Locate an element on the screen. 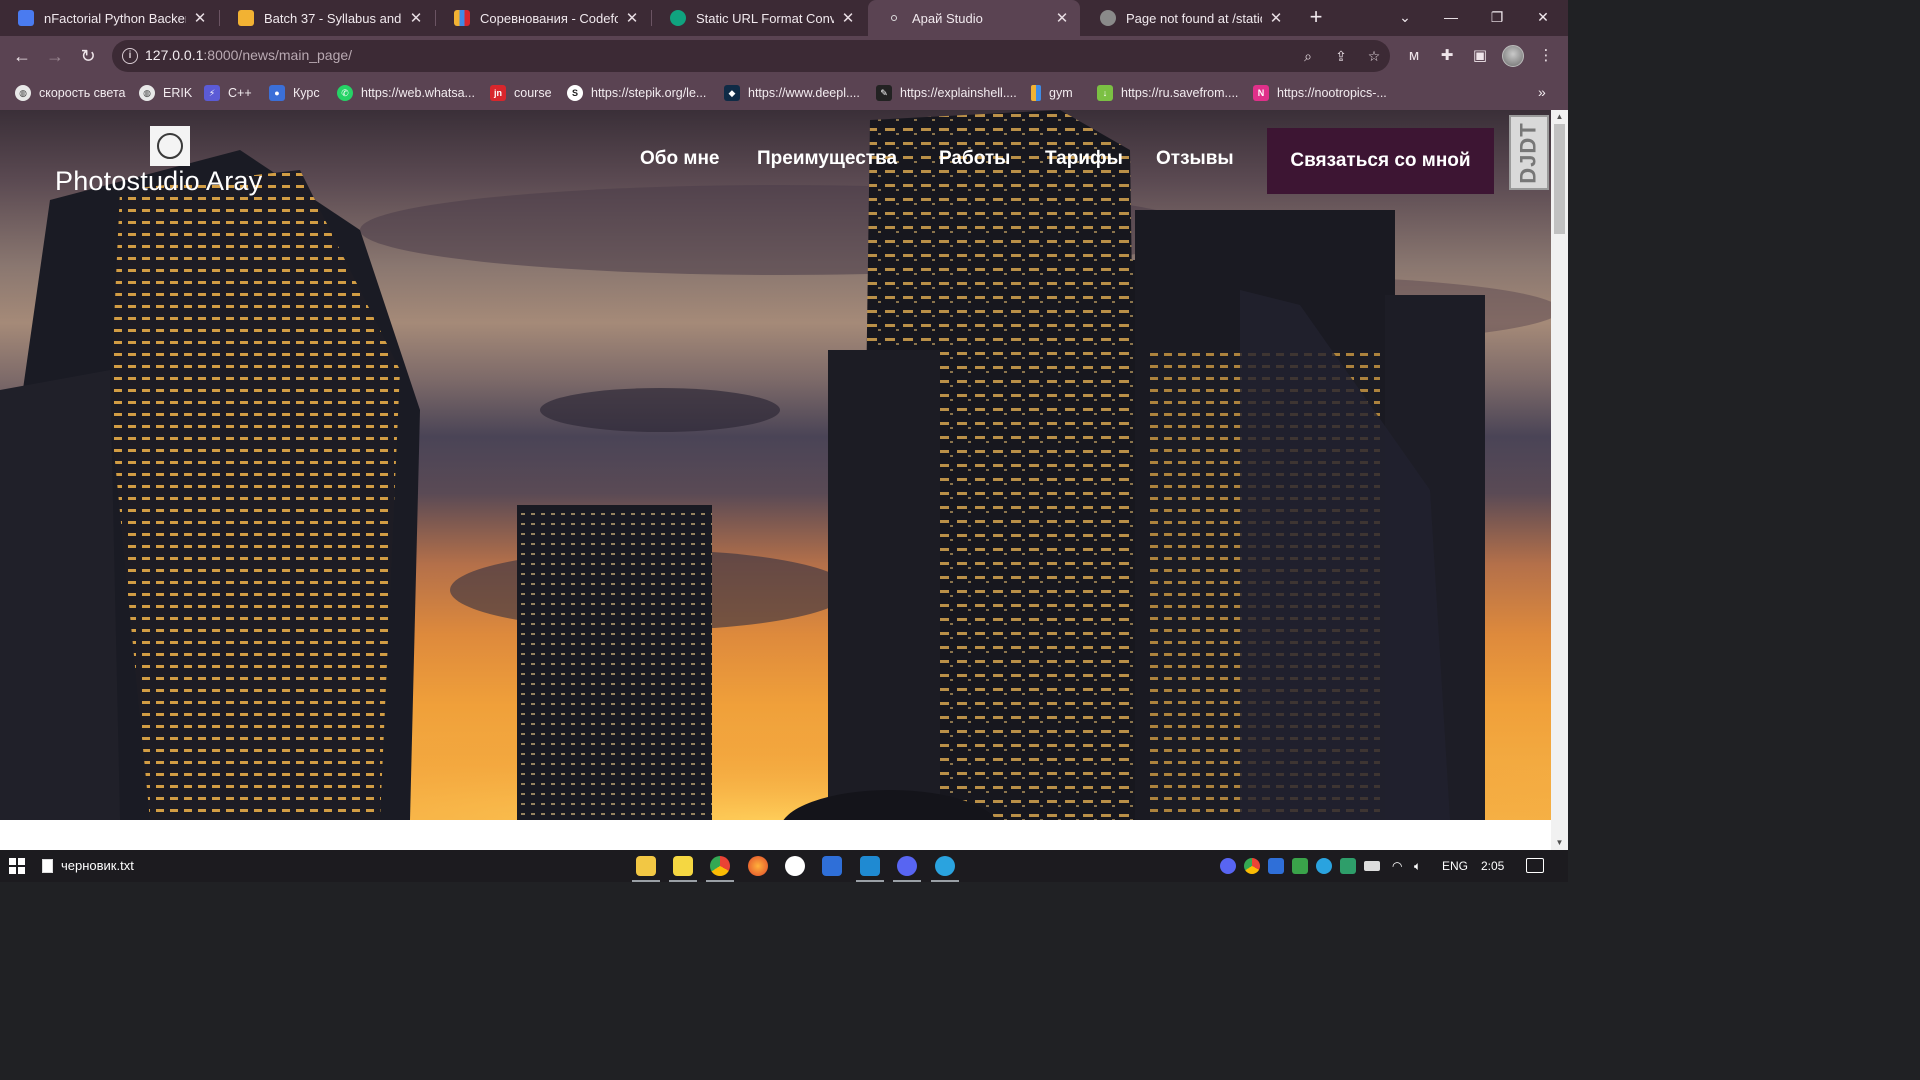 The height and width of the screenshot is (1080, 1920). extensions-puzzle-icon: ✚ is located at coordinates (1447, 56).